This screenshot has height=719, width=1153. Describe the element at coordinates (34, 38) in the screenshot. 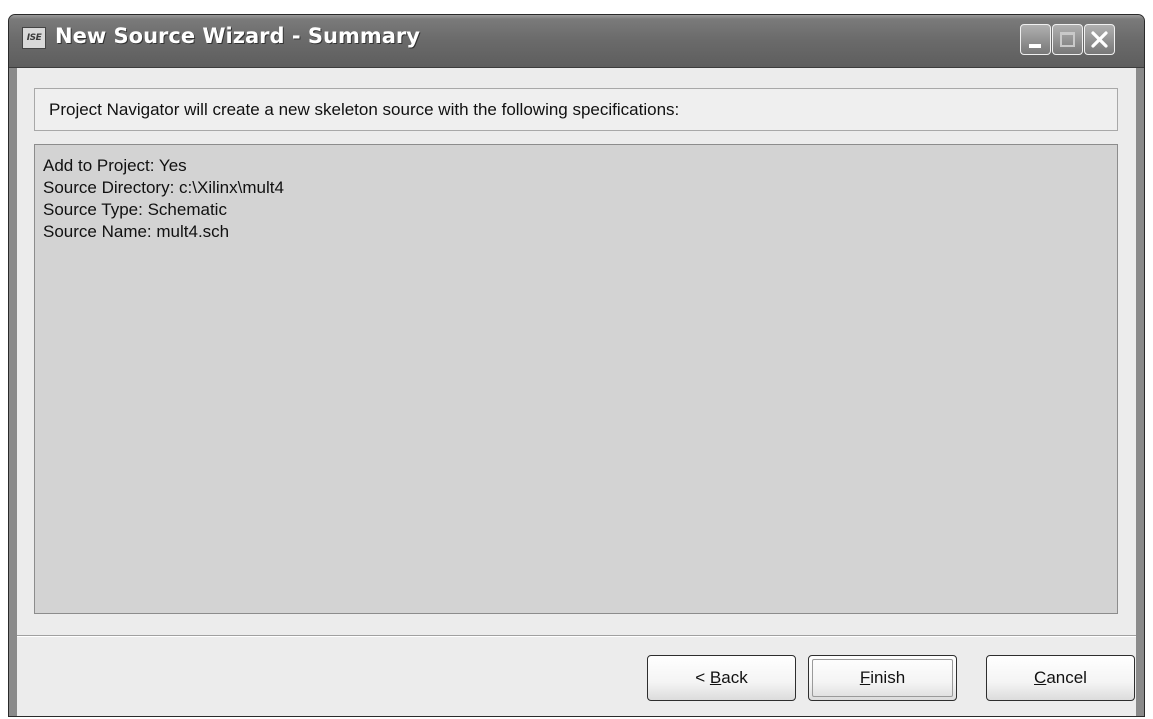

I see `app-icon: ISE` at that location.